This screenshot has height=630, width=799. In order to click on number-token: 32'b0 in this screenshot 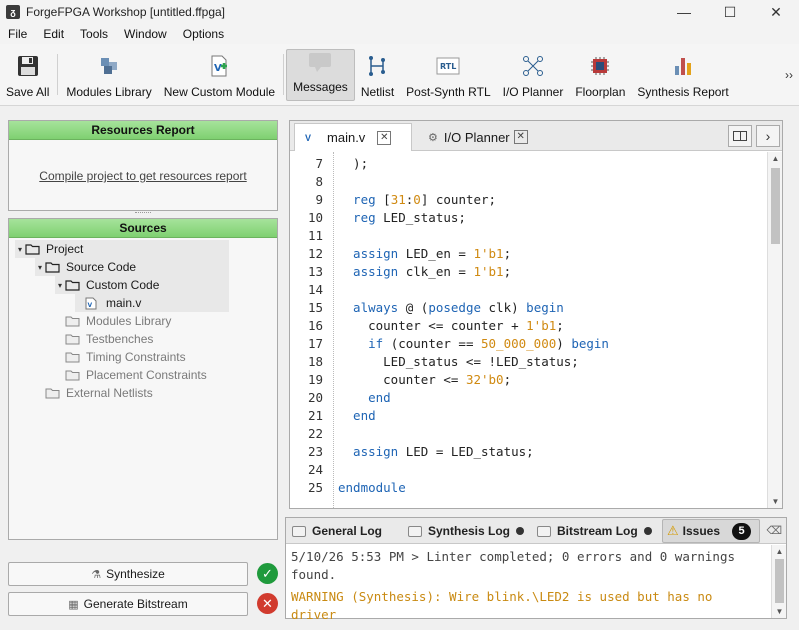, I will do `click(484, 379)`.